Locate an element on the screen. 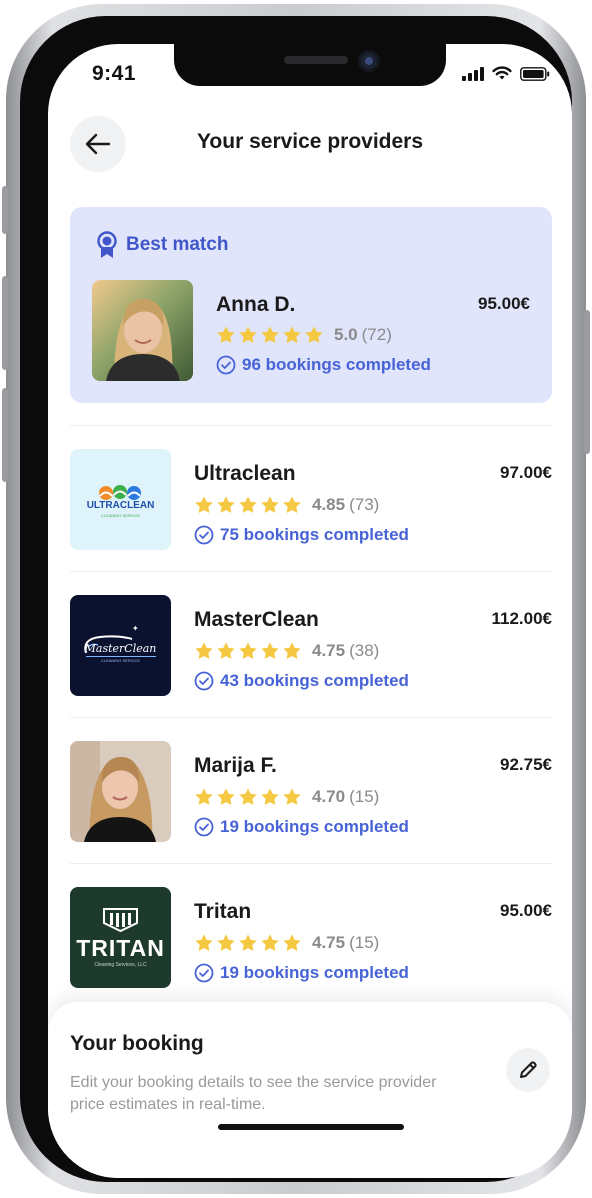  provider-name: Marija F. is located at coordinates (235, 765).